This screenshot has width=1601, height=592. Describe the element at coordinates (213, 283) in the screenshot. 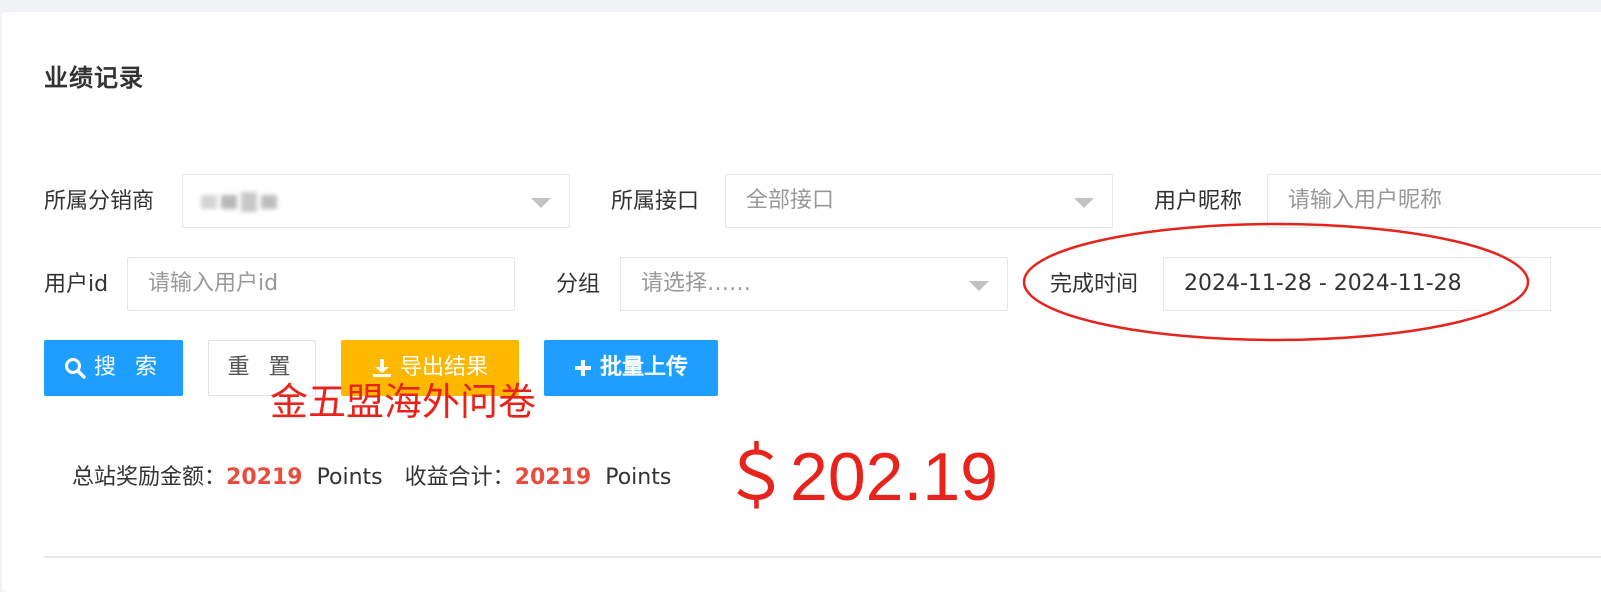

I see `user-id-placeholder: 请输入用户id` at that location.